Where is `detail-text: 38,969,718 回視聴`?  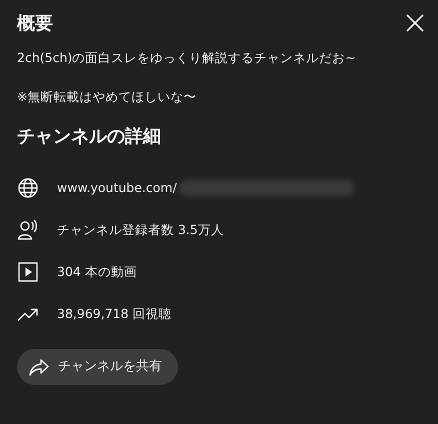
detail-text: 38,969,718 回視聴 is located at coordinates (114, 313).